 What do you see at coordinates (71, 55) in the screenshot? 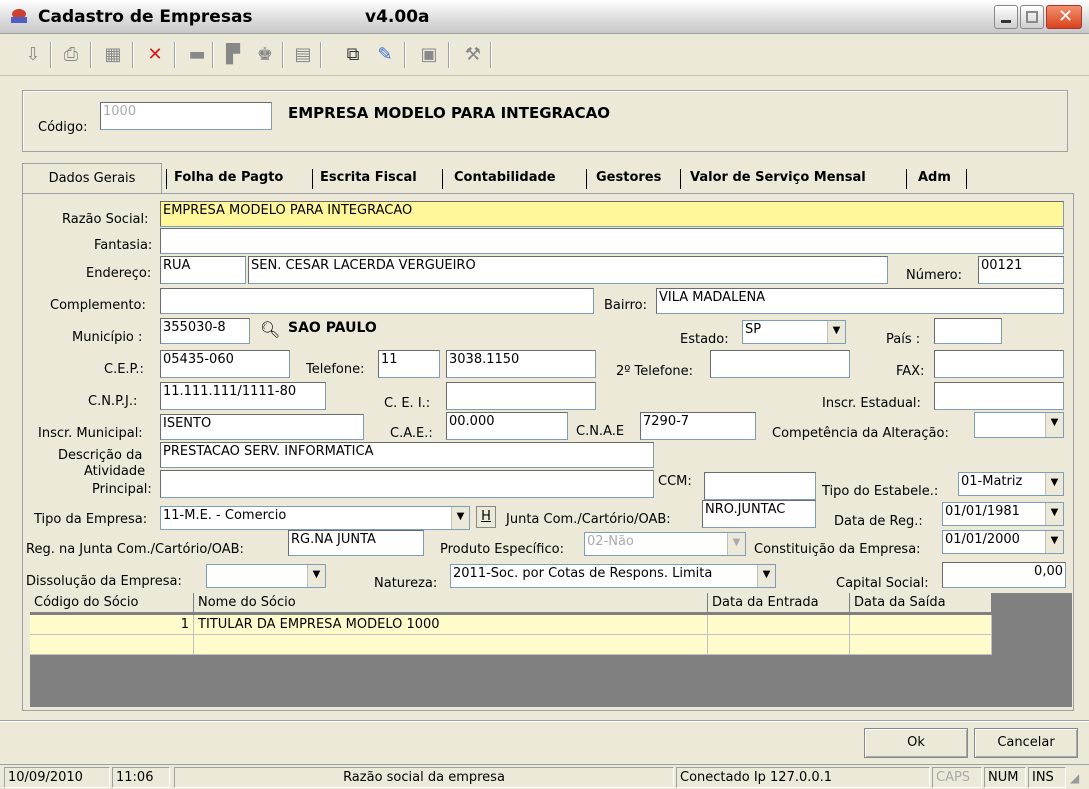
I see `print-icon: ⎙` at bounding box center [71, 55].